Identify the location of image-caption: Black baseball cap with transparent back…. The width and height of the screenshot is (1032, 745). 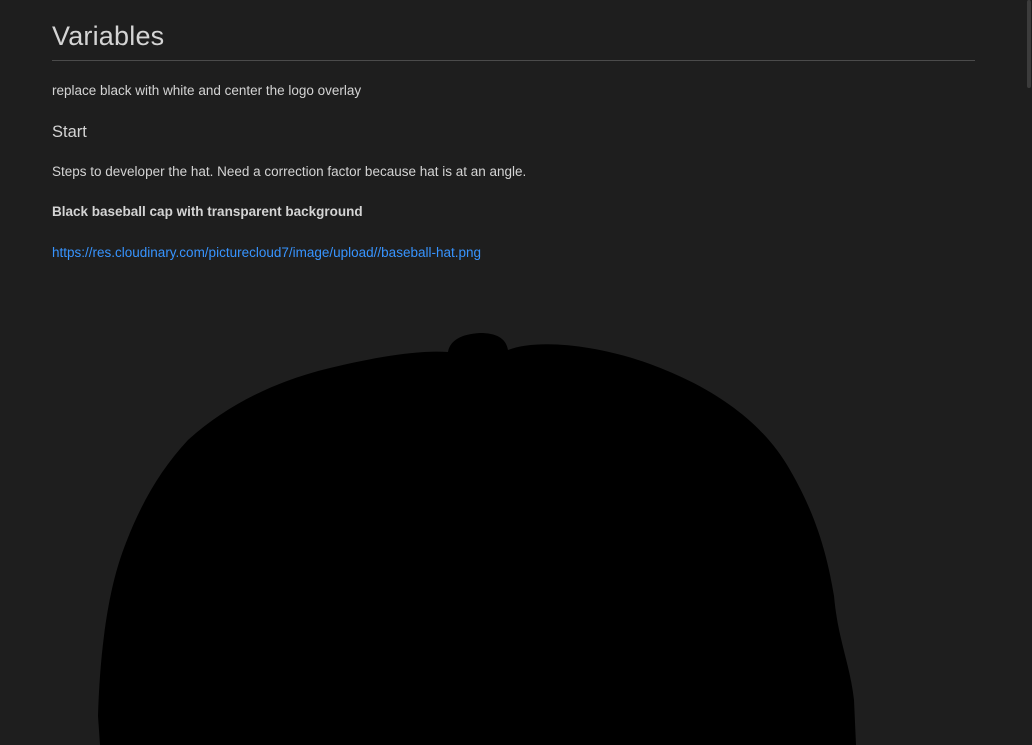
(207, 211).